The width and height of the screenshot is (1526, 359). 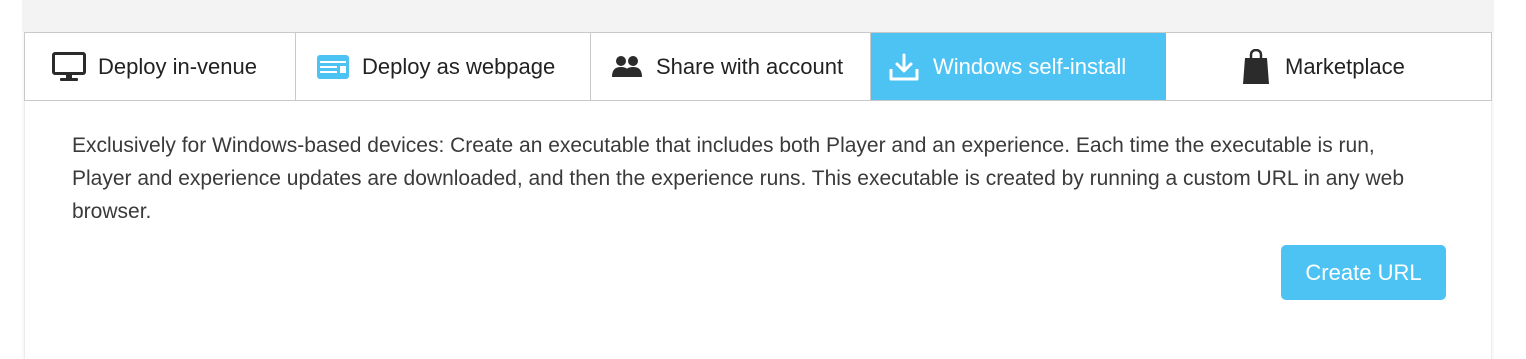 What do you see at coordinates (177, 66) in the screenshot?
I see `tab-label: Deploy in-venue` at bounding box center [177, 66].